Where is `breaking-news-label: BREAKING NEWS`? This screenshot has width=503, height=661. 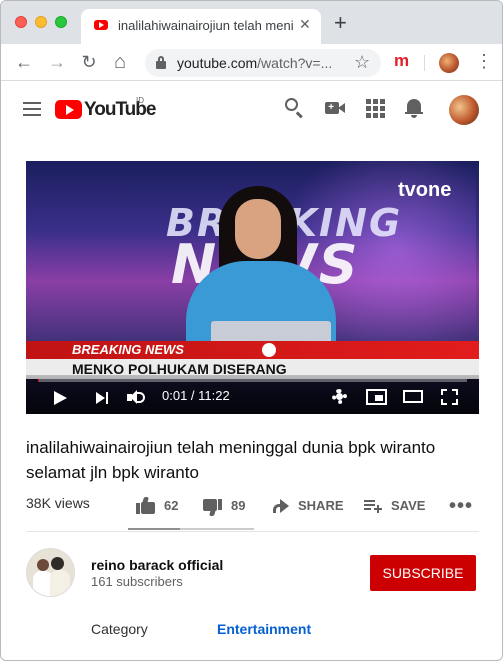
breaking-news-label: BREAKING NEWS is located at coordinates (128, 349).